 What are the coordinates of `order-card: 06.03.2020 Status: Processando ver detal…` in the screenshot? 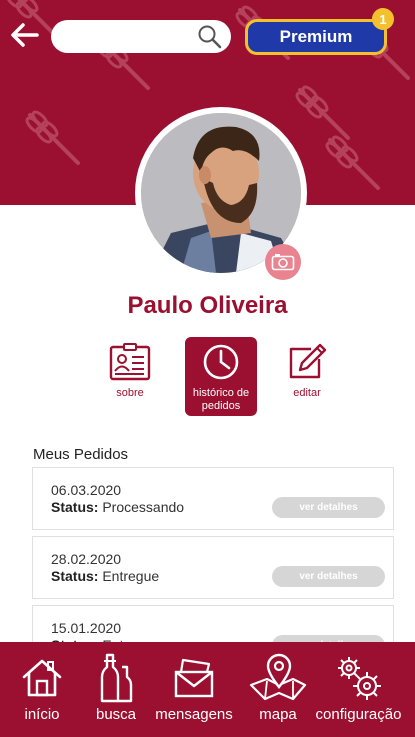 It's located at (213, 498).